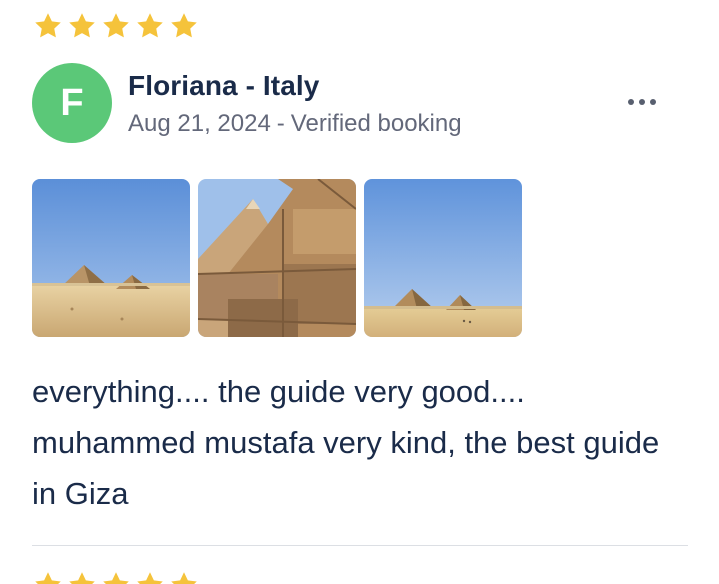 Image resolution: width=719 pixels, height=584 pixels. Describe the element at coordinates (376, 123) in the screenshot. I see `verified-booking-label: Verified booking` at that location.